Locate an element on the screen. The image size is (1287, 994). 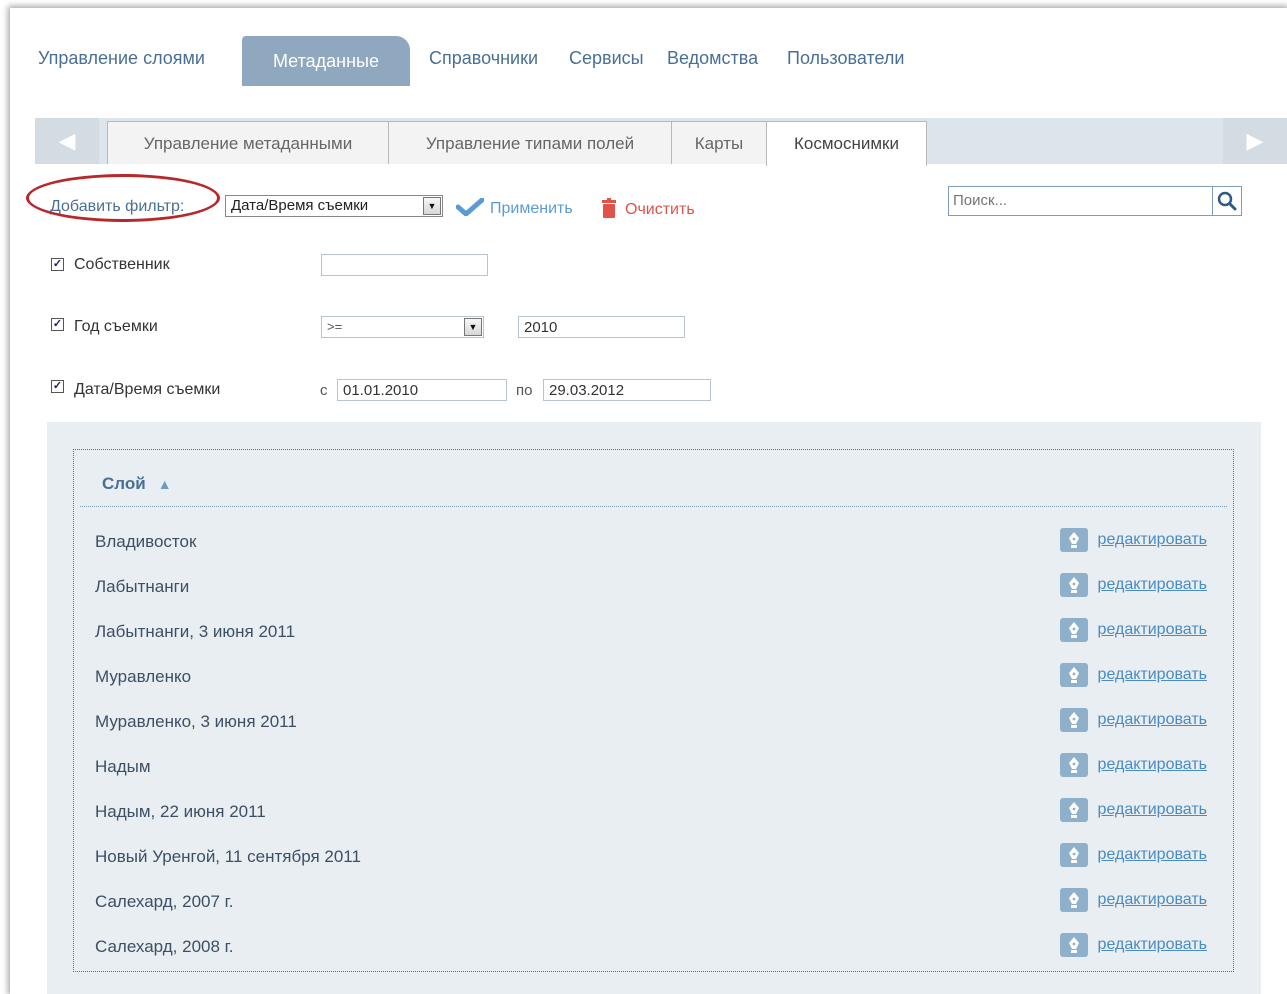
scroll-right-arrow-icon: ▶ is located at coordinates (1255, 141).